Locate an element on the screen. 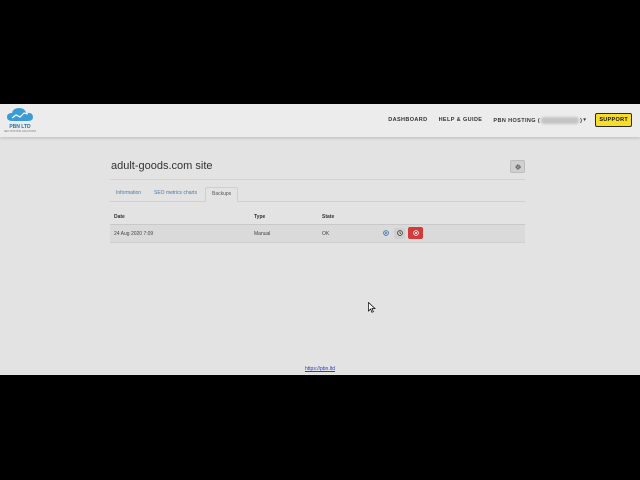 This screenshot has height=480, width=640. redacted-account is located at coordinates (560, 120).